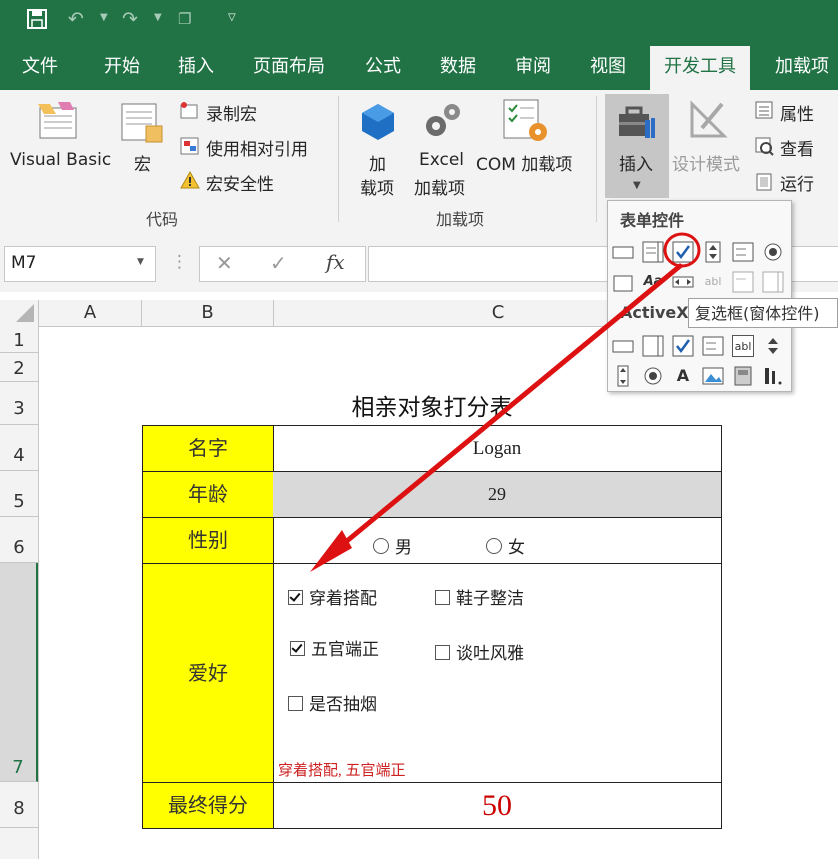 The height and width of the screenshot is (859, 838). Describe the element at coordinates (708, 121) in the screenshot. I see `design-mode-icon` at that location.